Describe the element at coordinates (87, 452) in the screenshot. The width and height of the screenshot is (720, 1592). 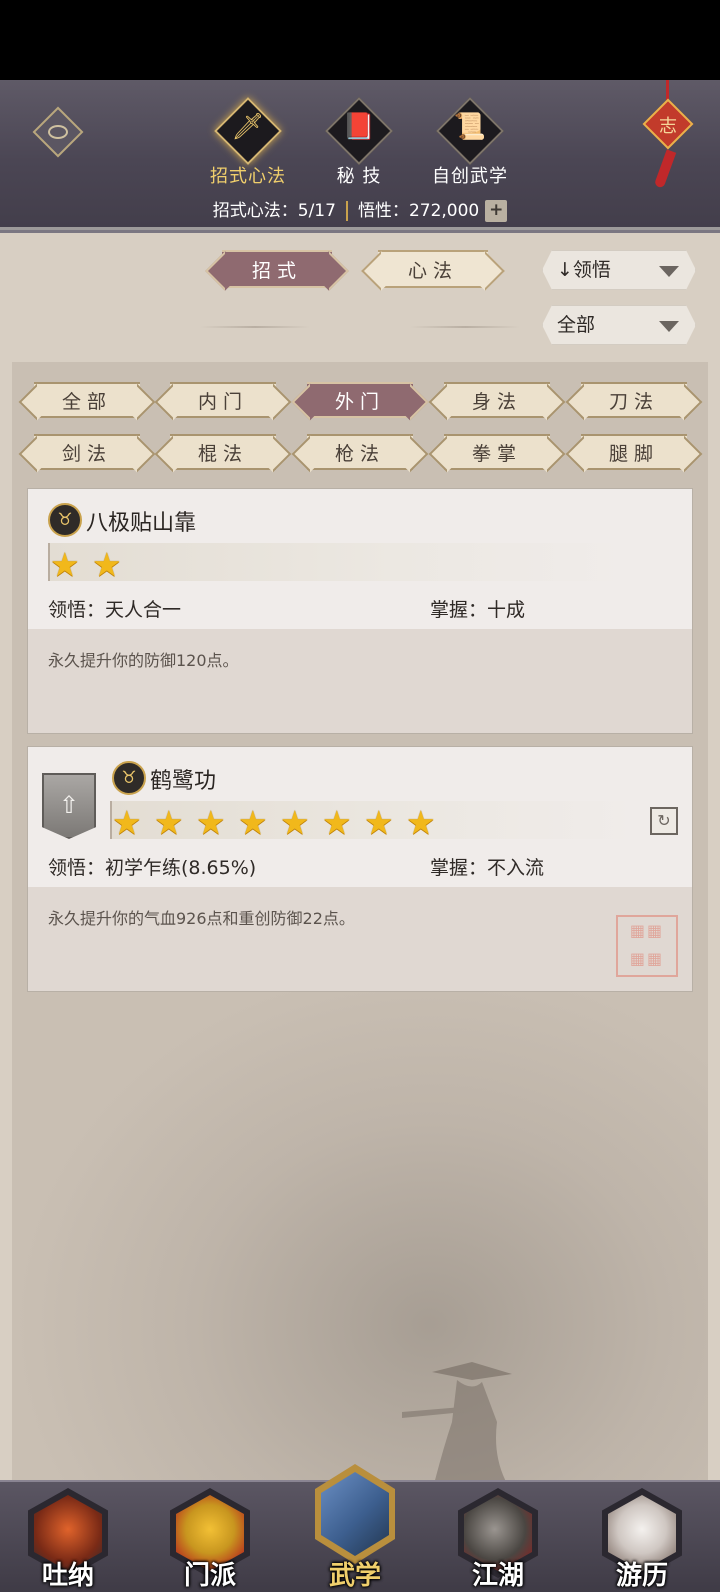
I see `category-sword: 剑法` at that location.